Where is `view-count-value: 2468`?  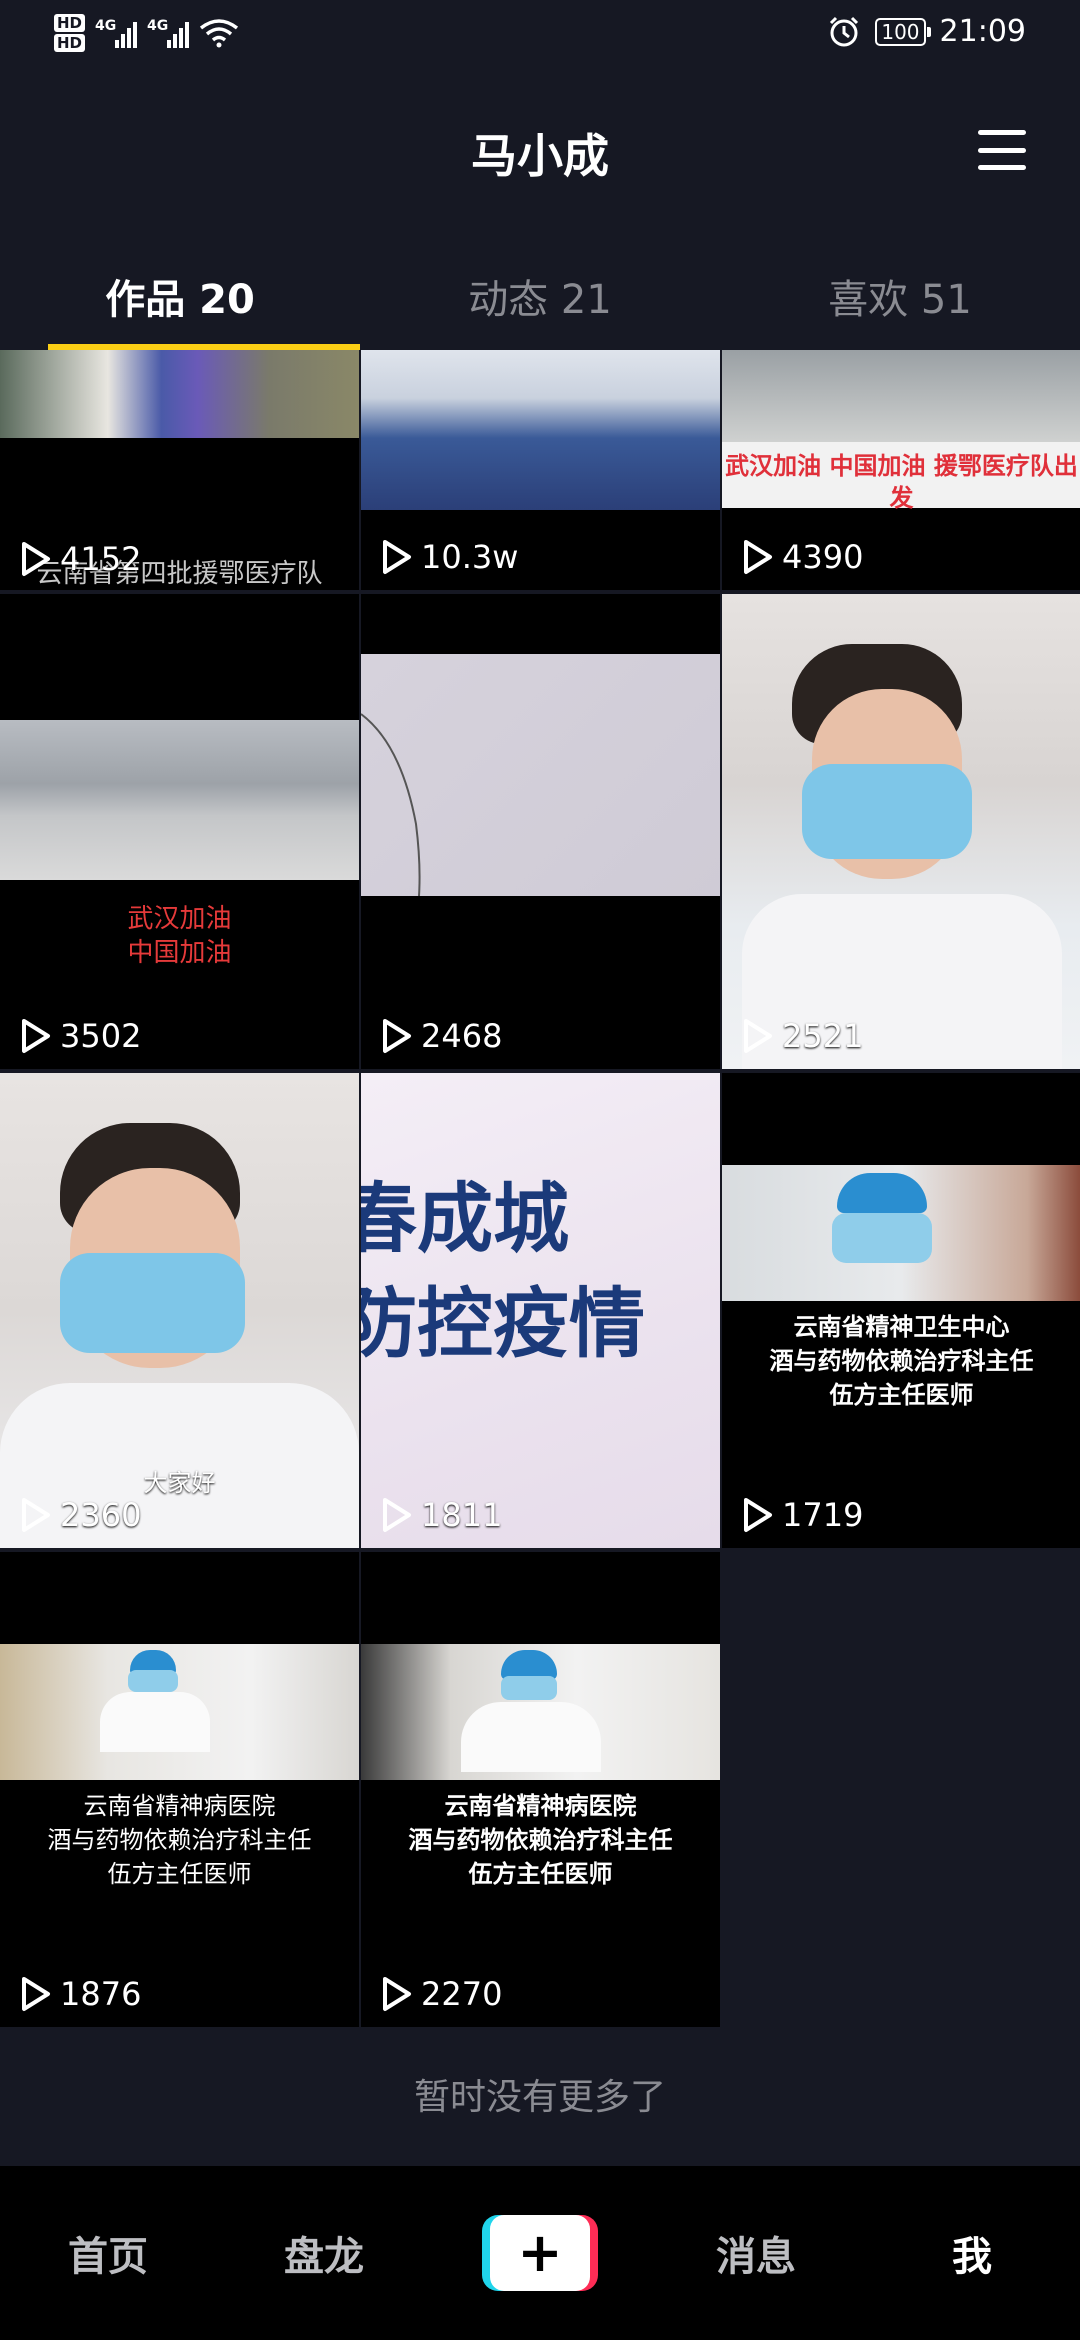 view-count-value: 2468 is located at coordinates (462, 1036).